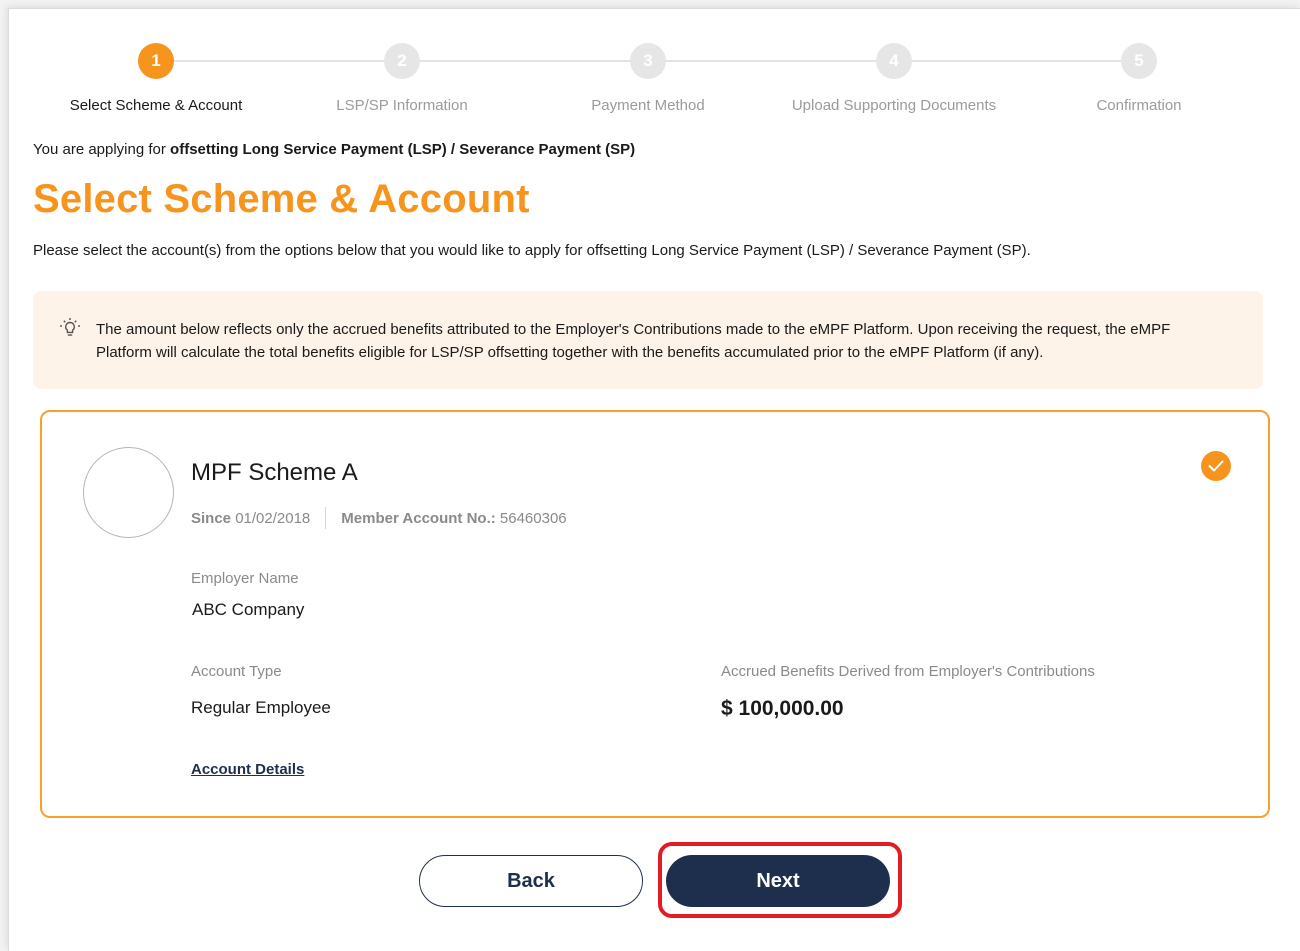 This screenshot has height=951, width=1300. I want to click on step-2-label: LSP/SP Information, so click(402, 105).